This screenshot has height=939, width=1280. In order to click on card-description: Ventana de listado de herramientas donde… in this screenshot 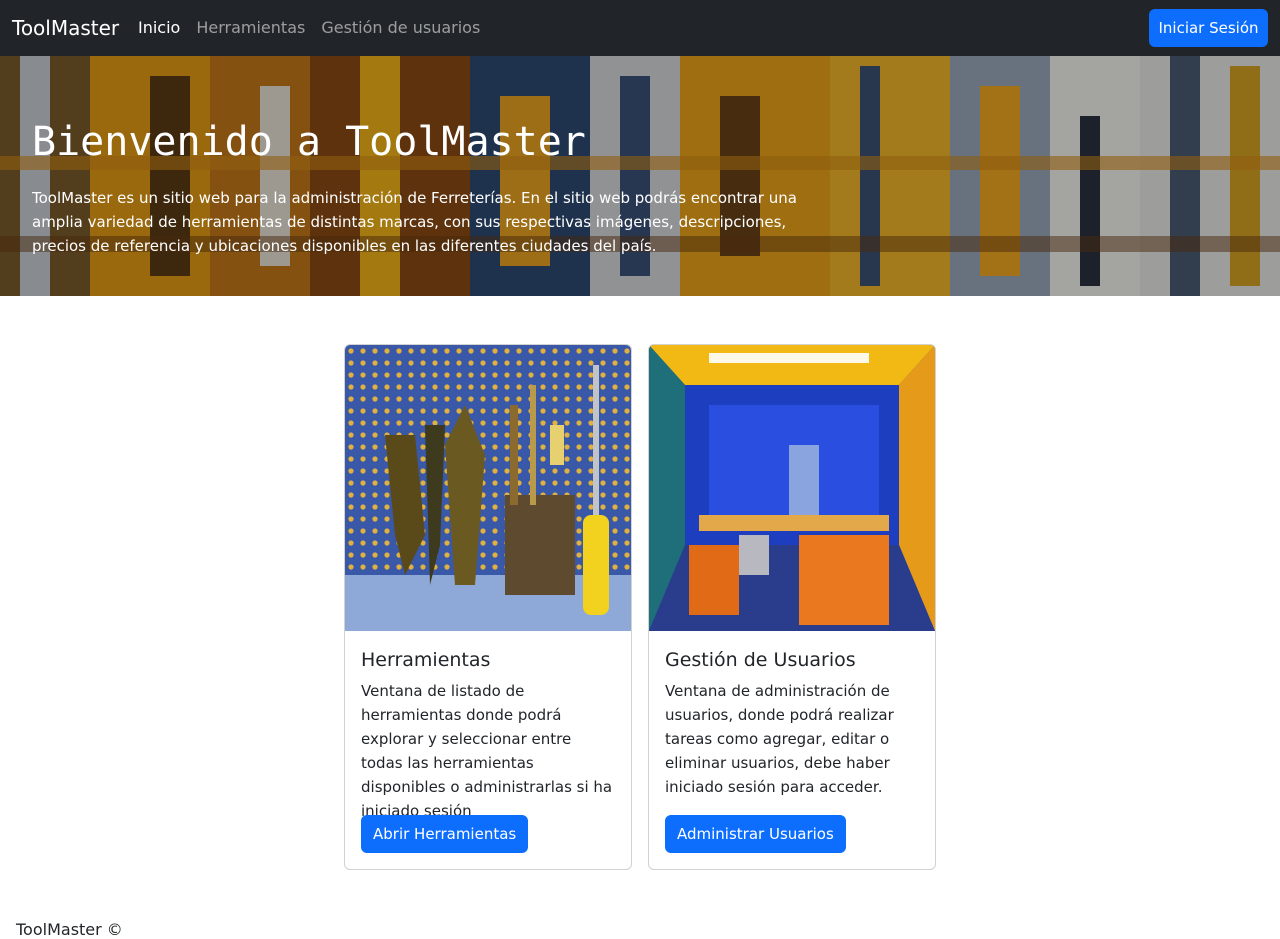, I will do `click(487, 751)`.